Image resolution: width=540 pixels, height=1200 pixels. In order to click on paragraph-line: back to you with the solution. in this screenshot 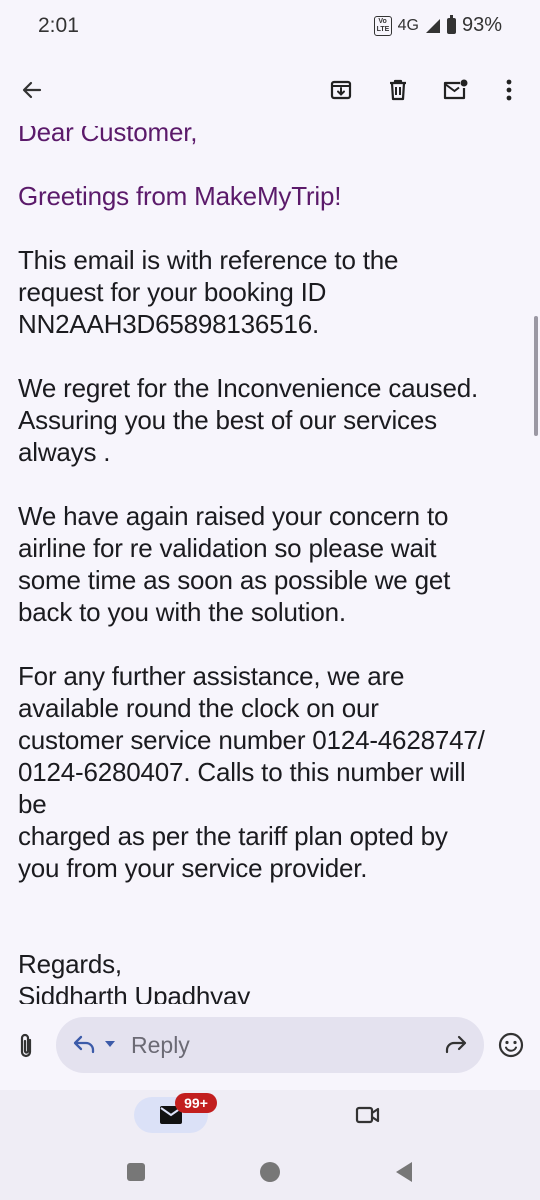, I will do `click(182, 612)`.